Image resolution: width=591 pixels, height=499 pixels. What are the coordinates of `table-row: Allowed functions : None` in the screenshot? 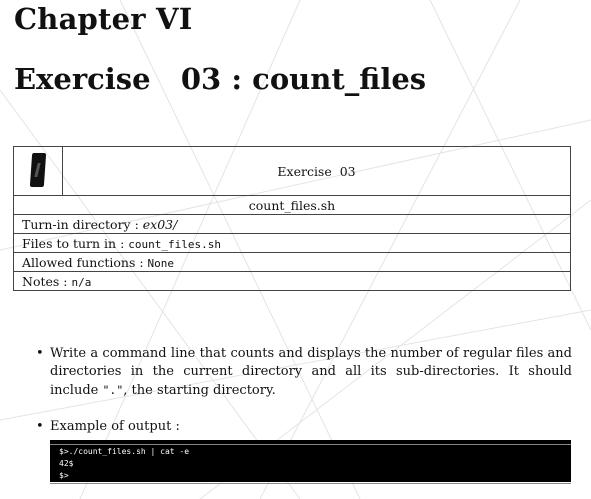 It's located at (292, 262).